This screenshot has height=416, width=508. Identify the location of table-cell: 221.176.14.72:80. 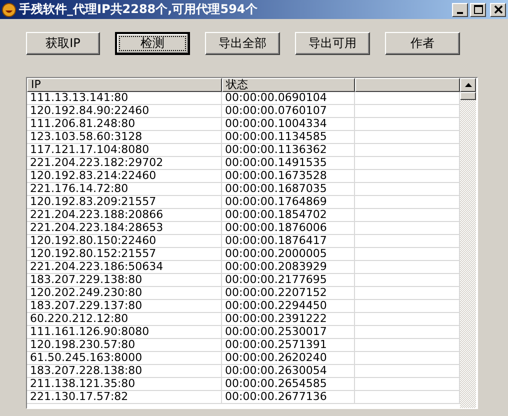
(124, 189).